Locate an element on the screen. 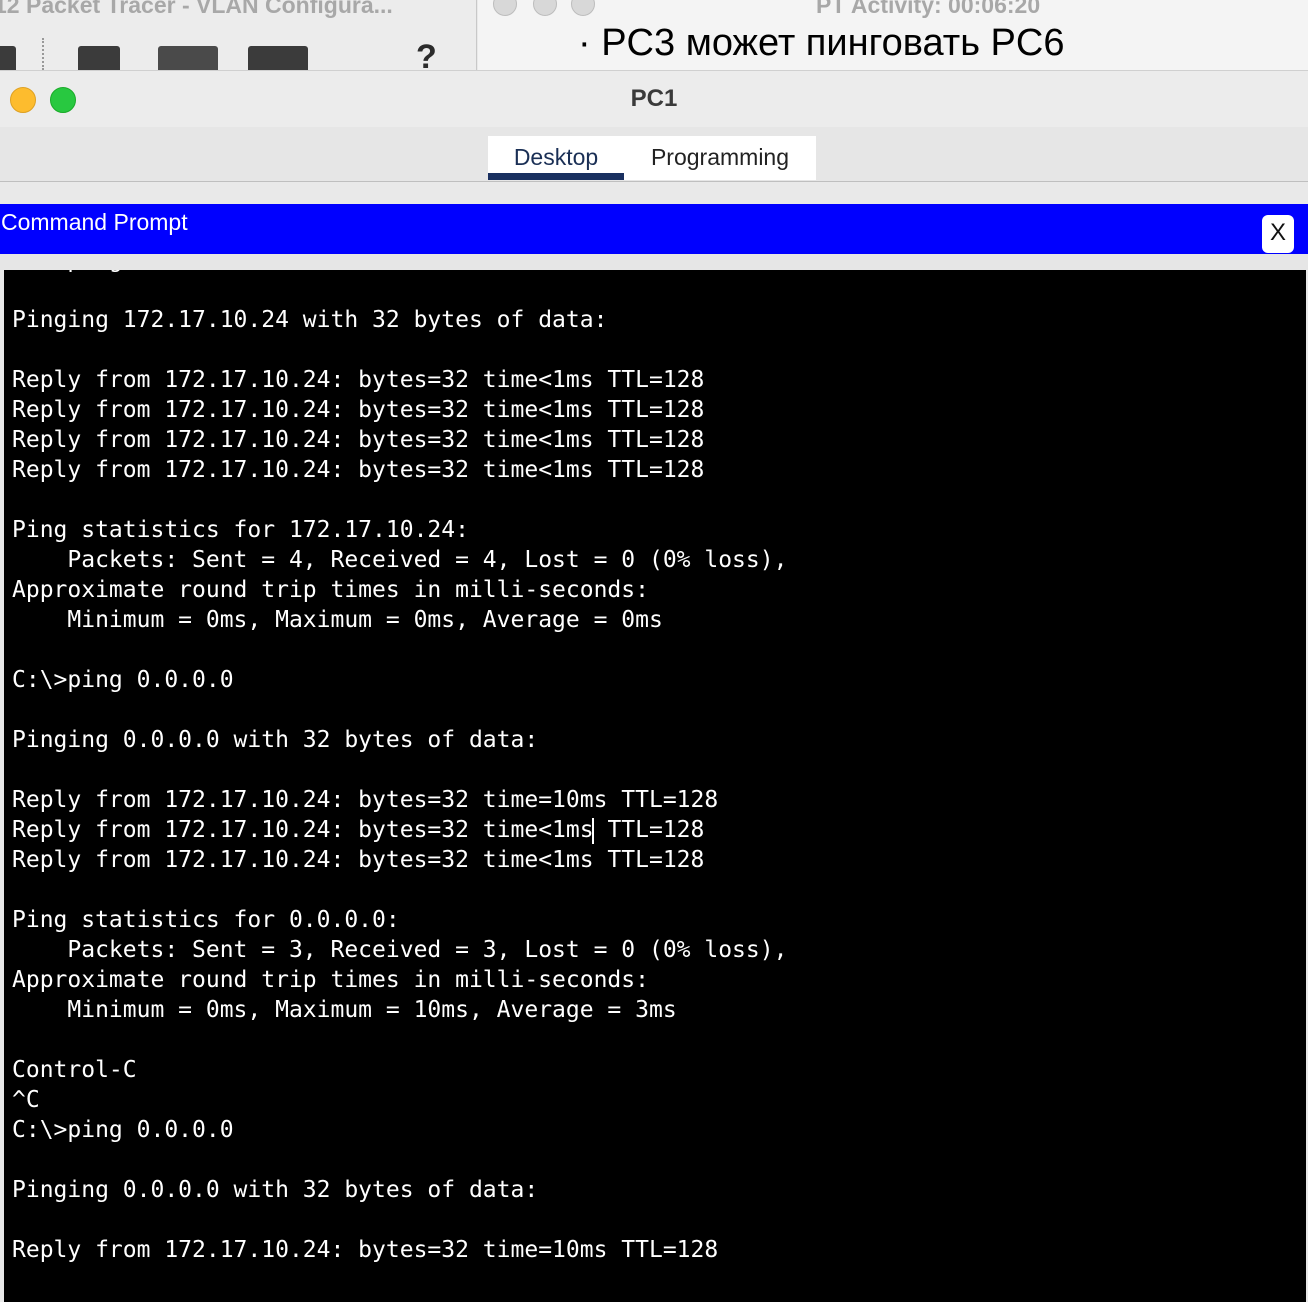  pc1-window-titlebar: PC1 is located at coordinates (654, 99).